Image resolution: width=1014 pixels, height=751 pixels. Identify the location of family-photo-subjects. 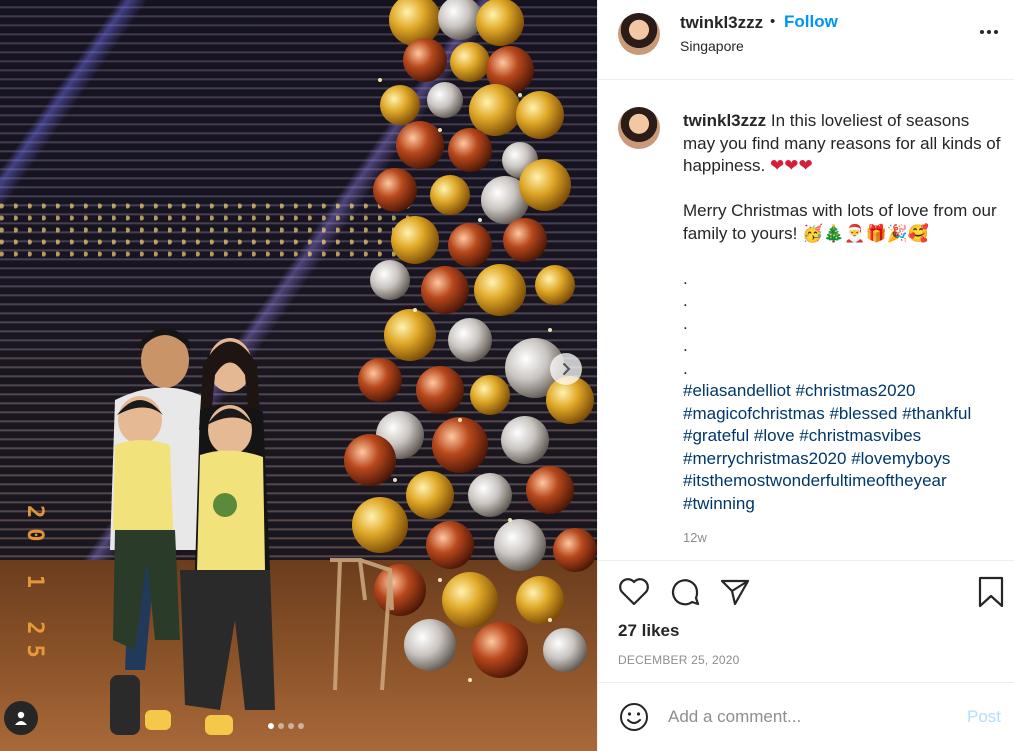
(192, 531).